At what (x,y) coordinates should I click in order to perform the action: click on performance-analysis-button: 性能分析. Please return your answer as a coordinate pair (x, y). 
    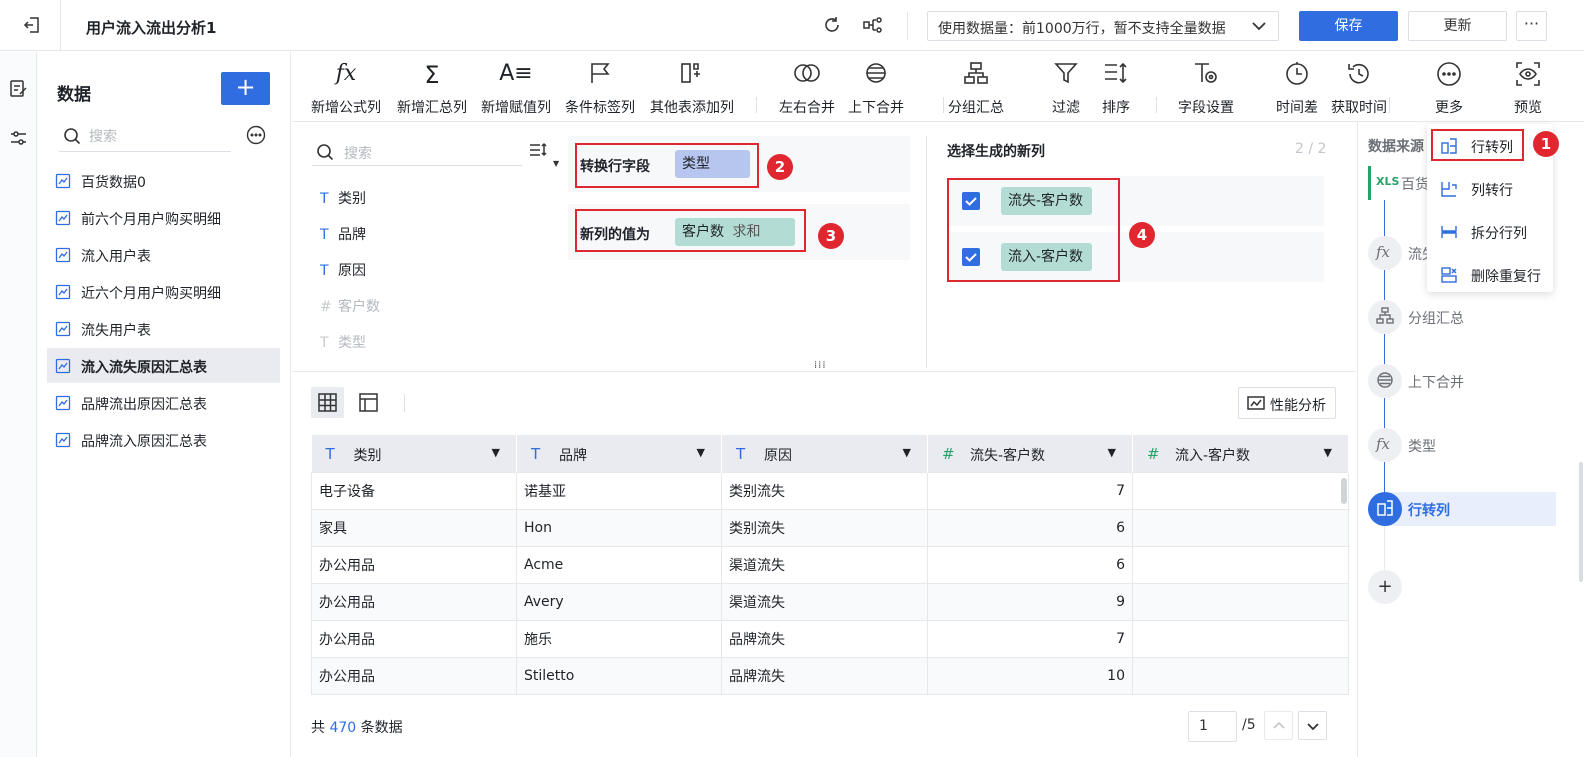
    Looking at the image, I should click on (1287, 403).